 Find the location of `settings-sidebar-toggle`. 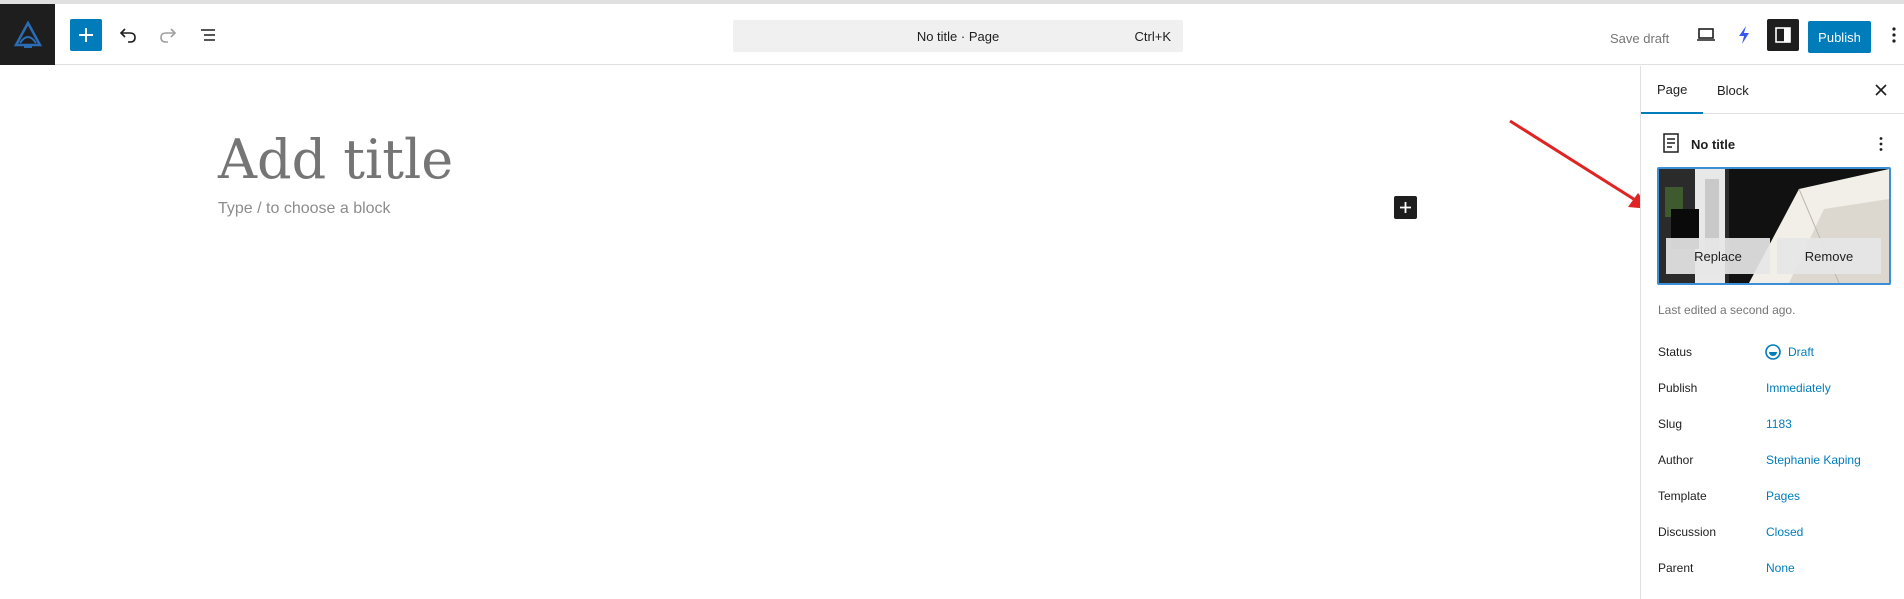

settings-sidebar-toggle is located at coordinates (1783, 35).